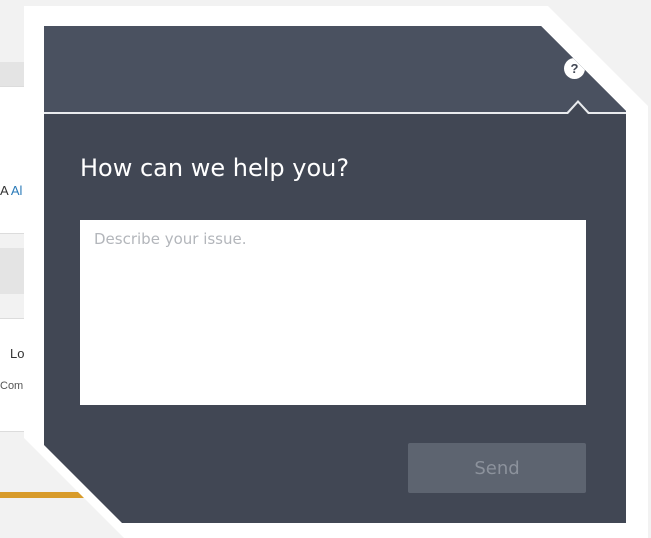 The width and height of the screenshot is (651, 538). I want to click on help-panel-title: How can we help you?, so click(215, 168).